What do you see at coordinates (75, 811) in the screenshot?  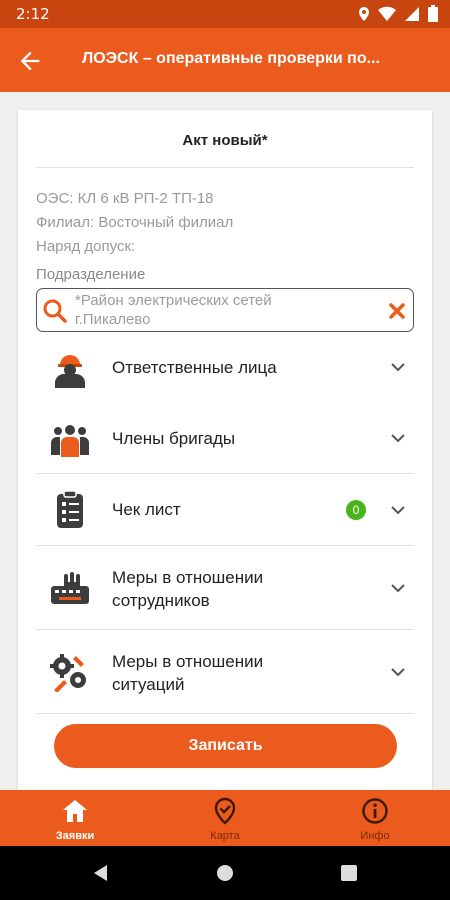 I see `home-icon` at bounding box center [75, 811].